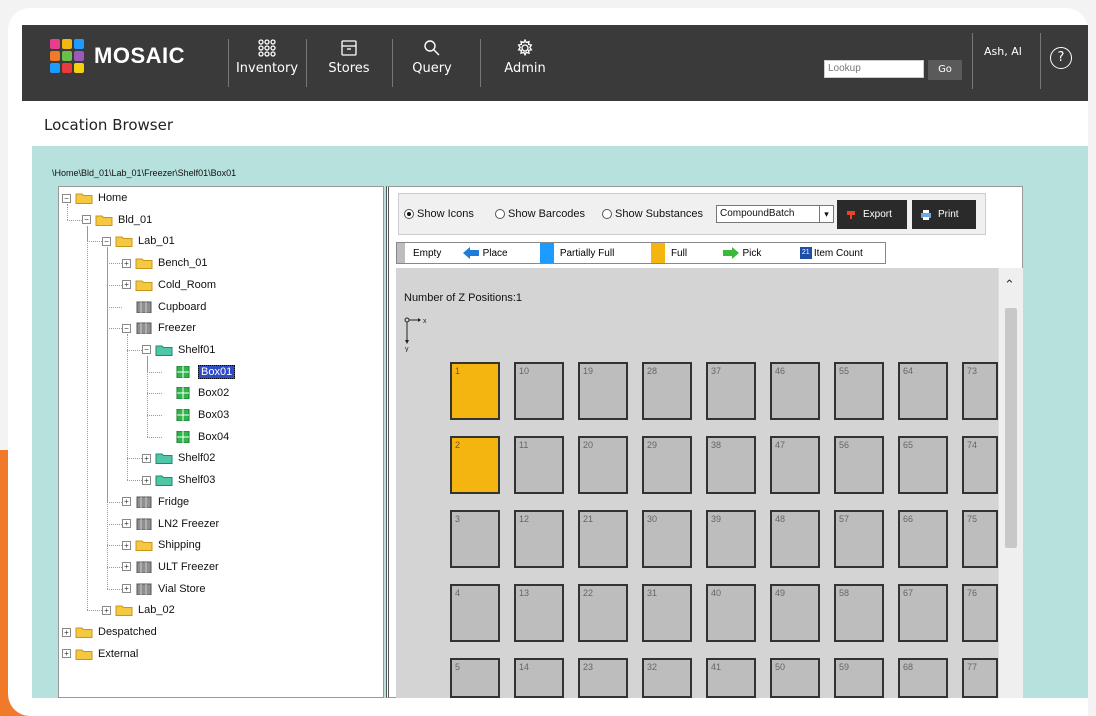  Describe the element at coordinates (603, 465) in the screenshot. I see `box-position-cell: 20` at that location.